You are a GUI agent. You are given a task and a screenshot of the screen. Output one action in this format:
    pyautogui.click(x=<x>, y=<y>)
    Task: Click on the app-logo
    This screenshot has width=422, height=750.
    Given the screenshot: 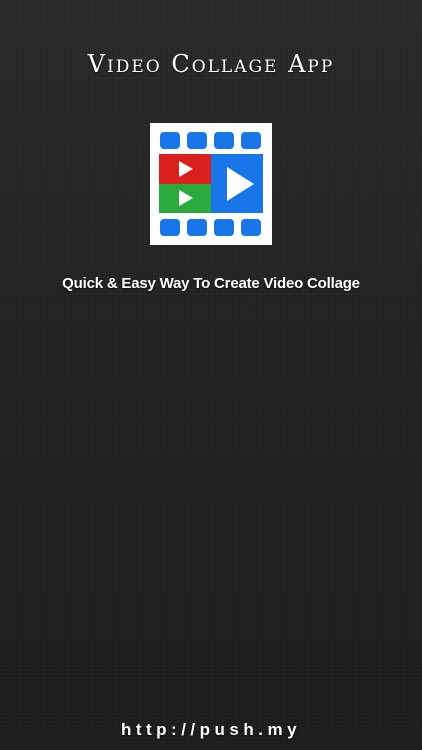 What is the action you would take?
    pyautogui.click(x=211, y=184)
    